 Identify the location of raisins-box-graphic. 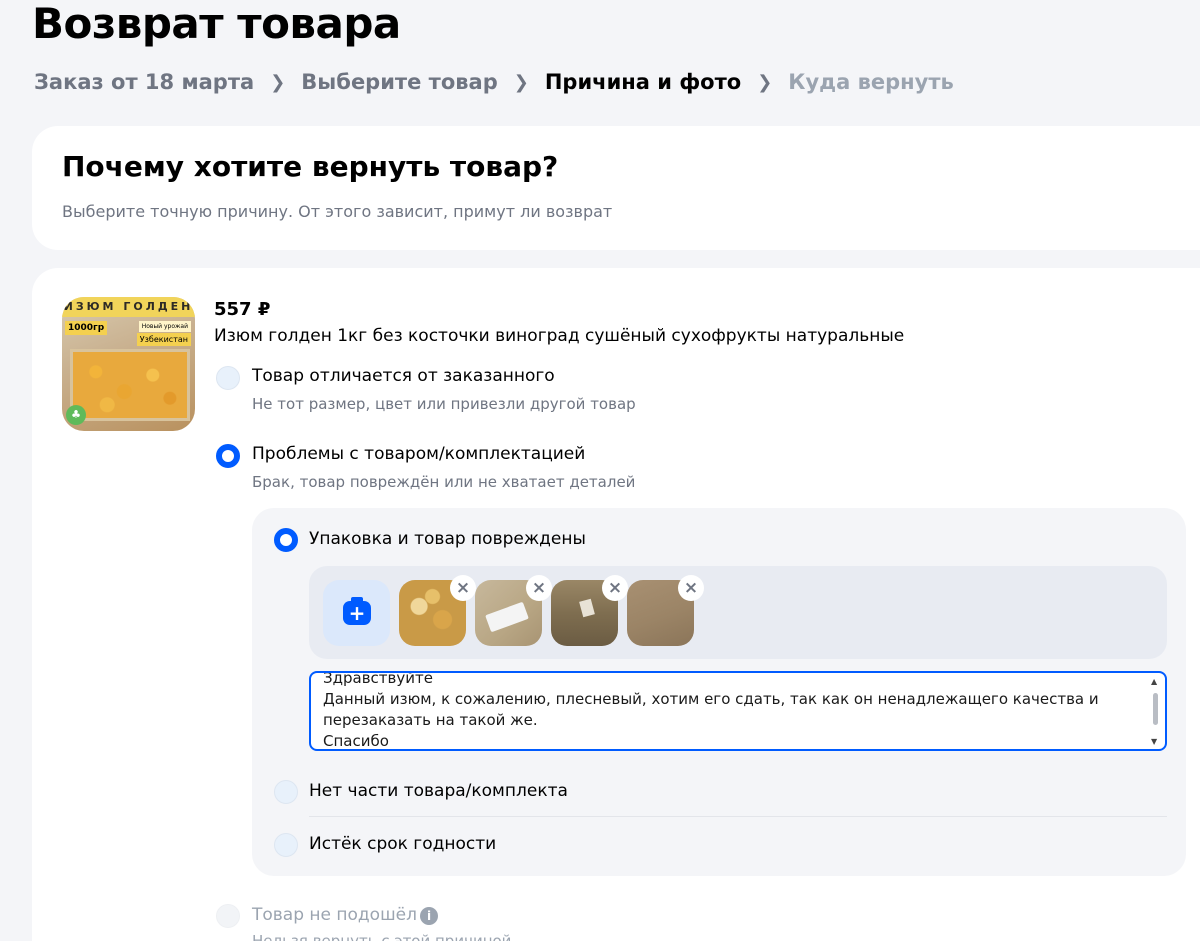
(130, 385).